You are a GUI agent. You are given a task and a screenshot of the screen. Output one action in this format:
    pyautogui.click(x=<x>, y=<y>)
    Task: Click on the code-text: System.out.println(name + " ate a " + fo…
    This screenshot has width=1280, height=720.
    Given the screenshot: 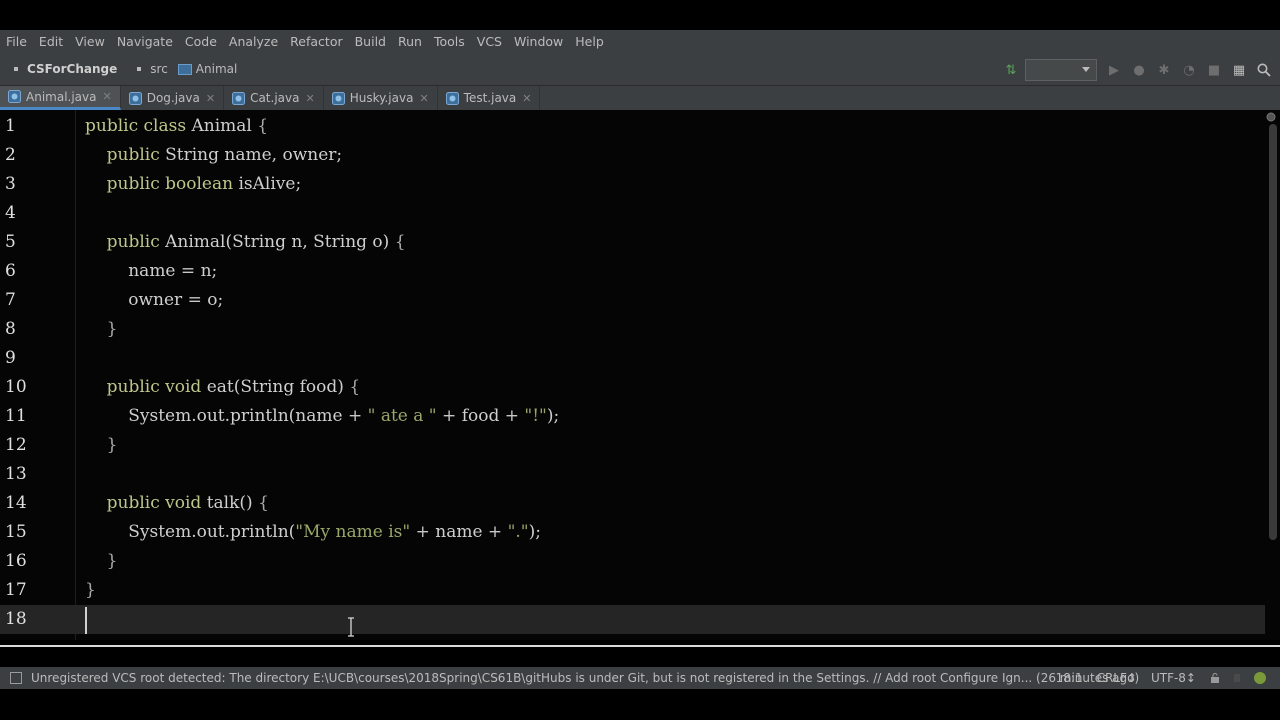 What is the action you would take?
    pyautogui.click(x=322, y=416)
    